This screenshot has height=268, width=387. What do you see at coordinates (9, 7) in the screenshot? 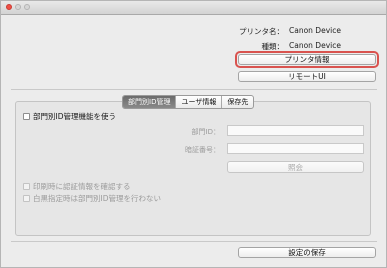
I see `close-window-icon` at bounding box center [9, 7].